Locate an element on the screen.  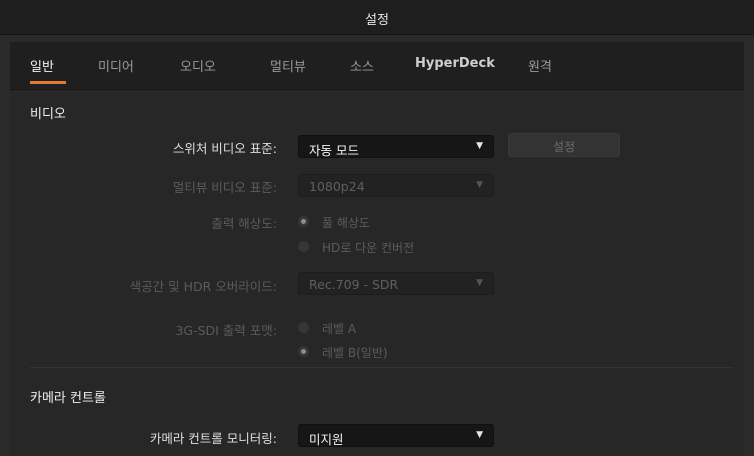
switcher-video-standard-value: 자동 모드 is located at coordinates (334, 150).